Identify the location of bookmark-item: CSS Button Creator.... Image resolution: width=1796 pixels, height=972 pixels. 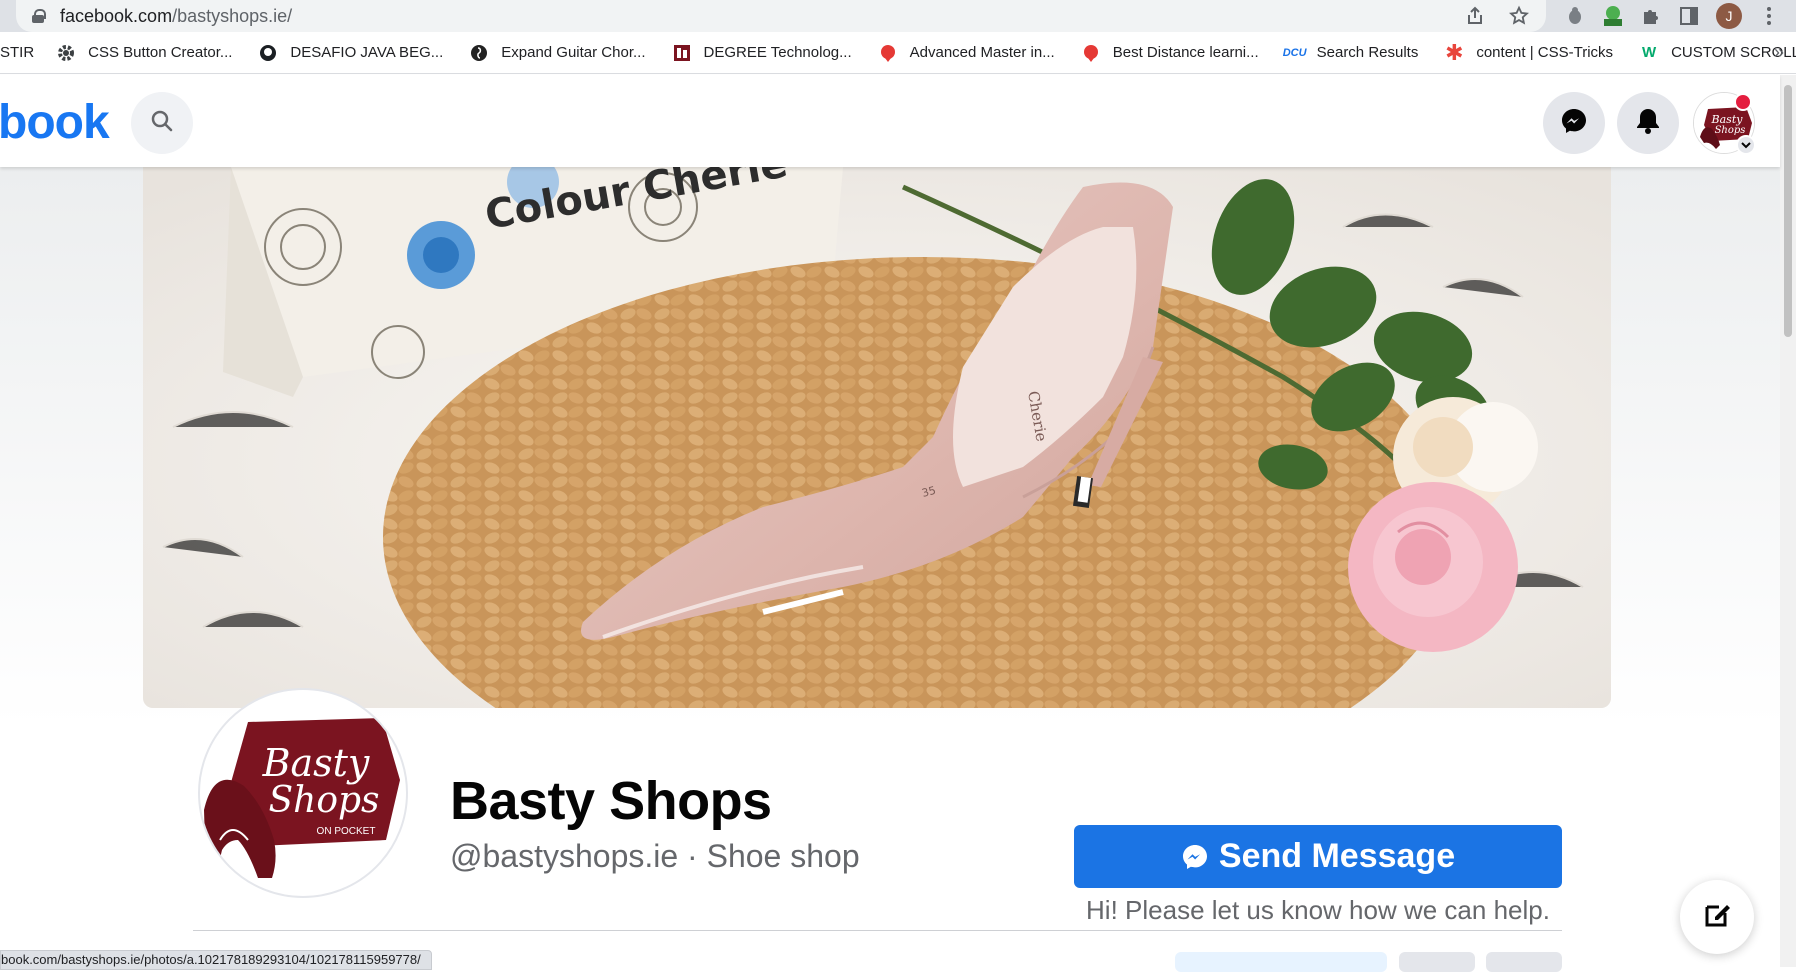
(144, 53).